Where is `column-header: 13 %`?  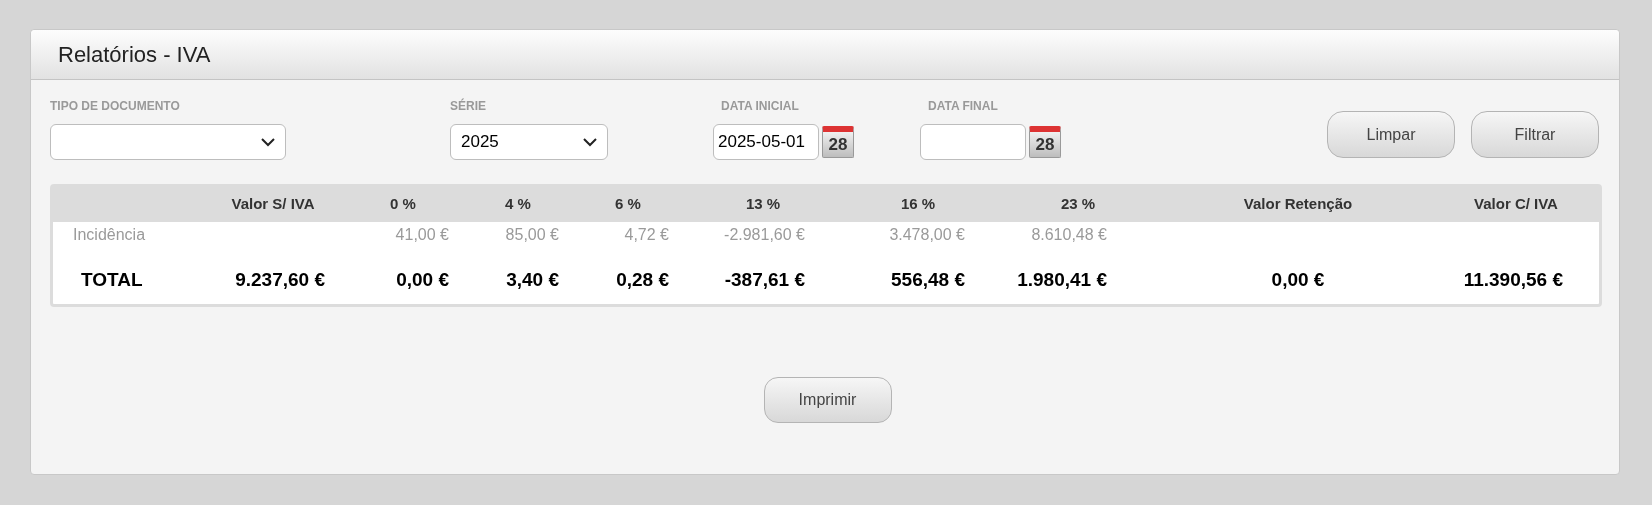
column-header: 13 % is located at coordinates (763, 204).